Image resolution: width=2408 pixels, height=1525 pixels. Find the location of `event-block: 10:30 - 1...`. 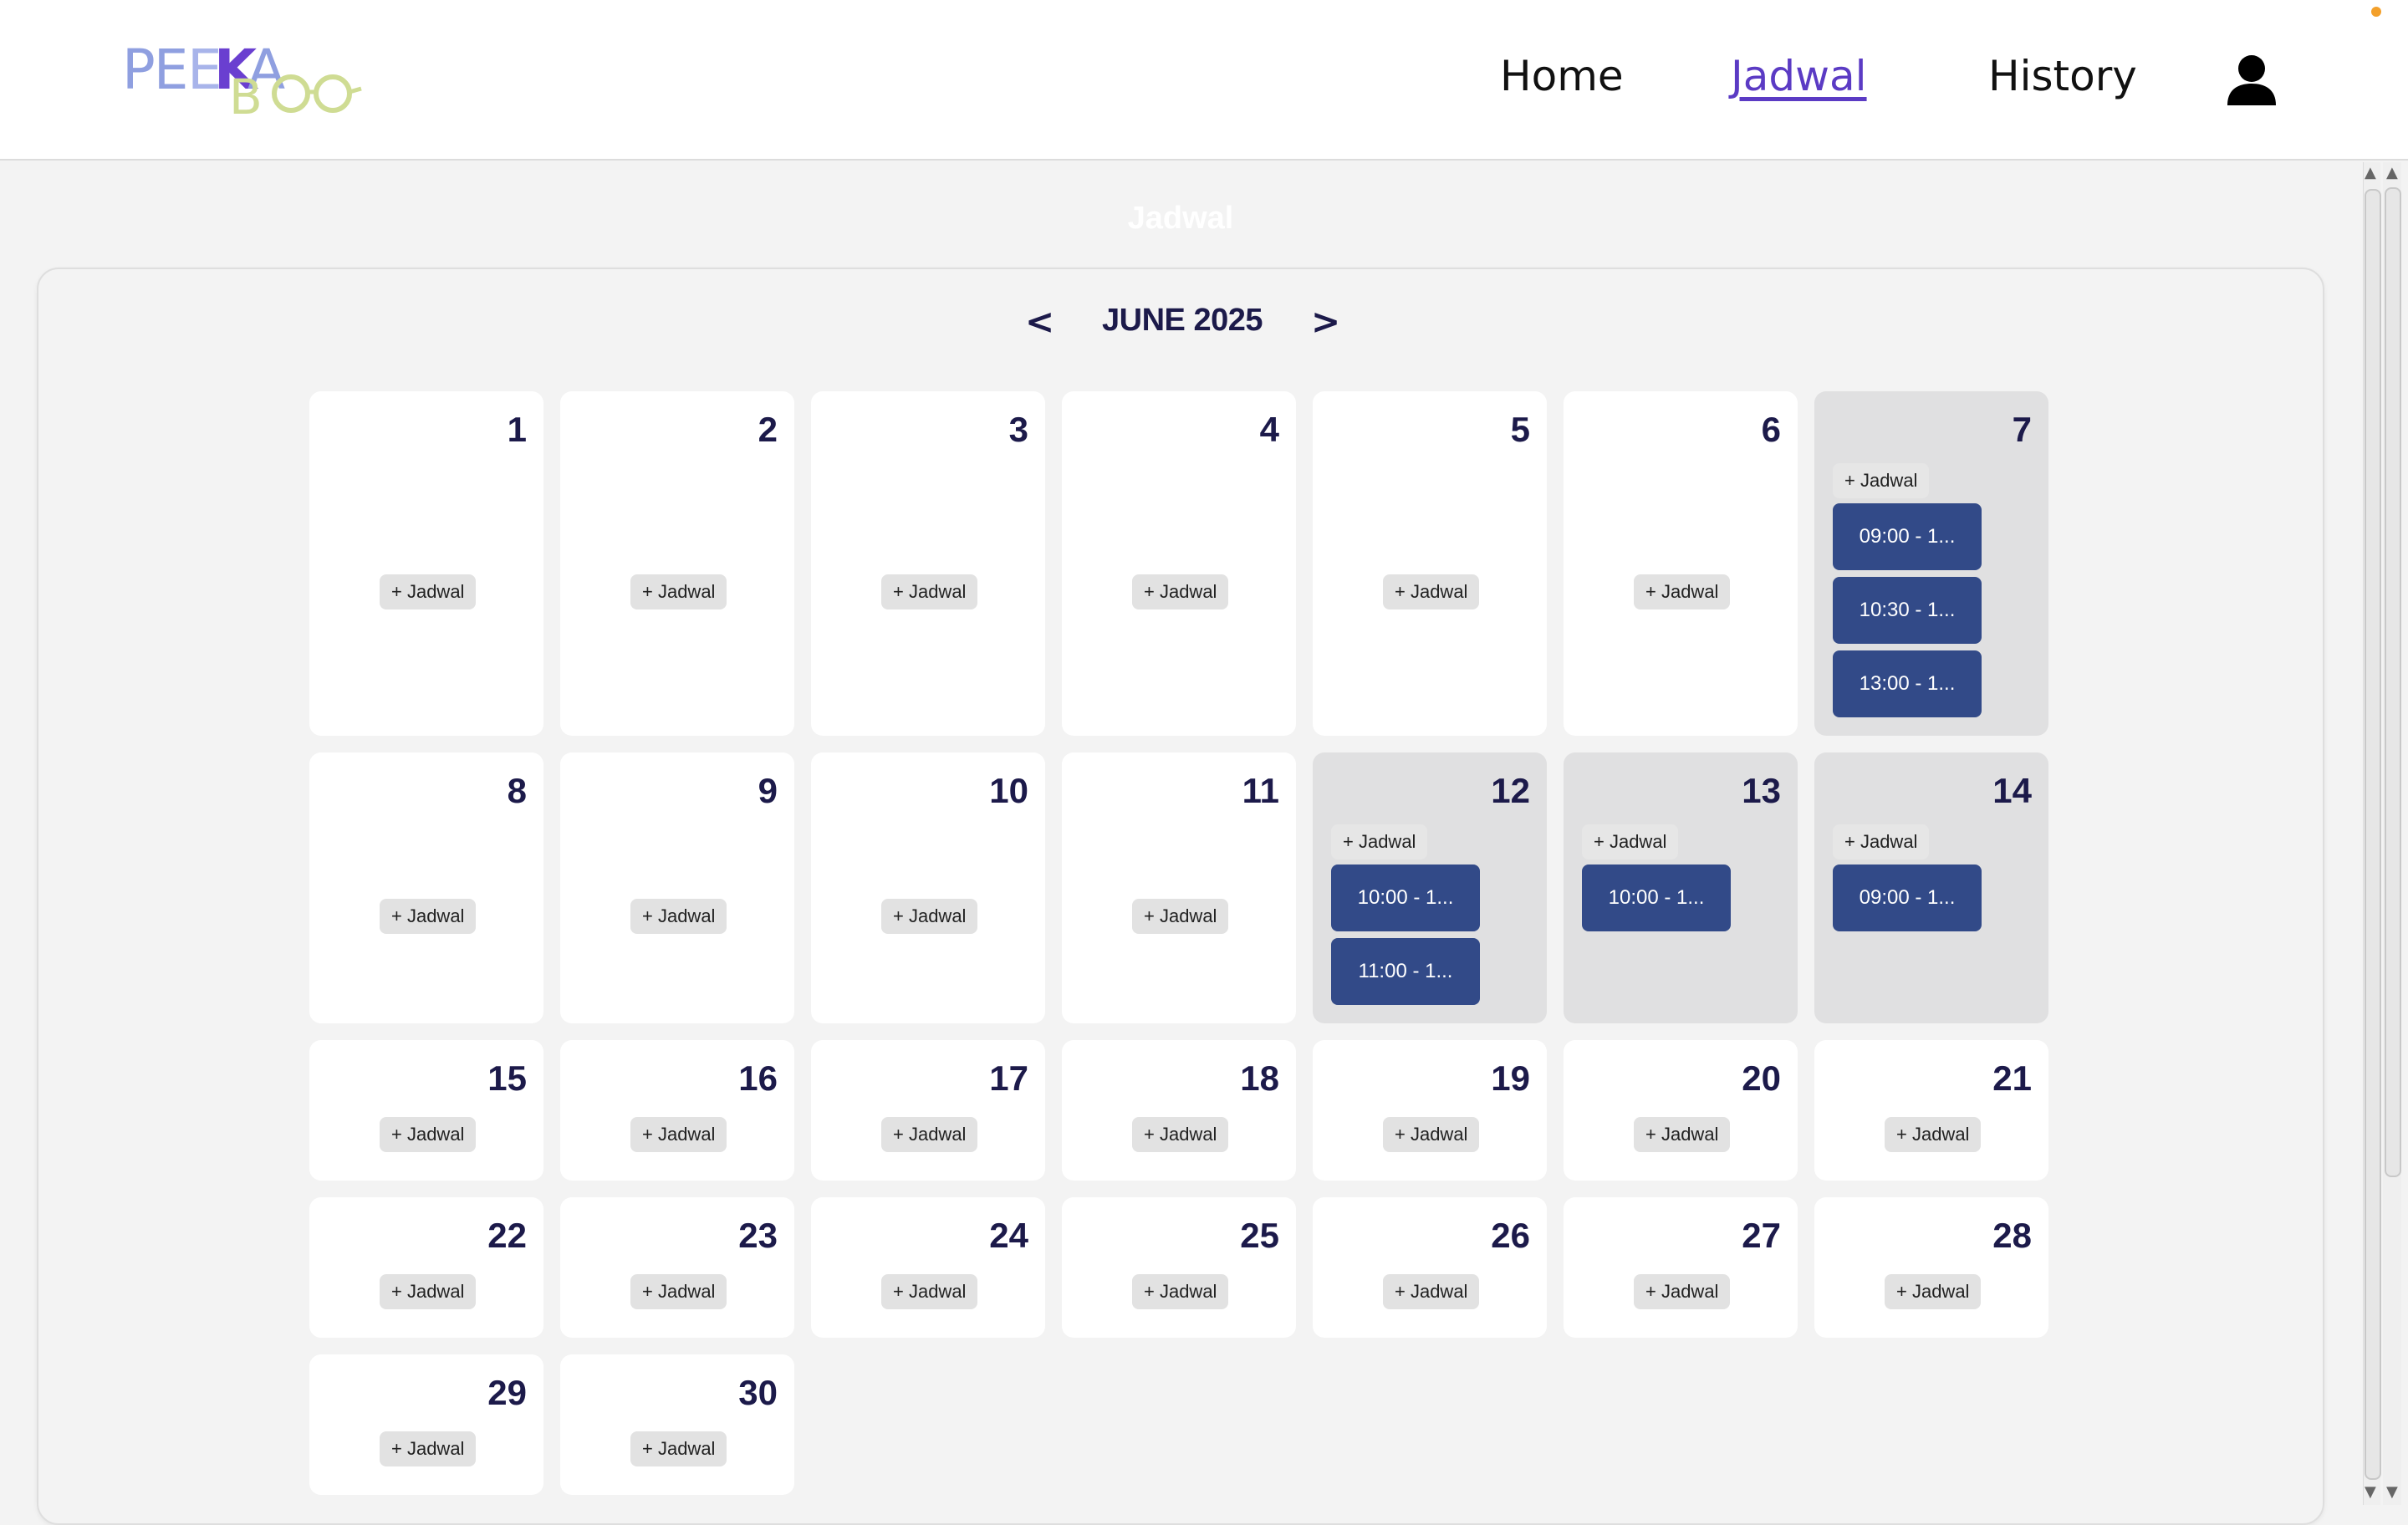

event-block: 10:30 - 1... is located at coordinates (1908, 610).